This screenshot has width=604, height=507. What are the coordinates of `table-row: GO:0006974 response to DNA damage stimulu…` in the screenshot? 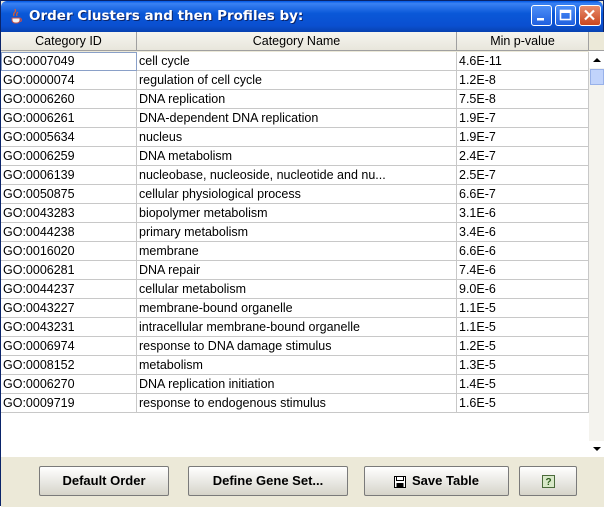 It's located at (295, 346).